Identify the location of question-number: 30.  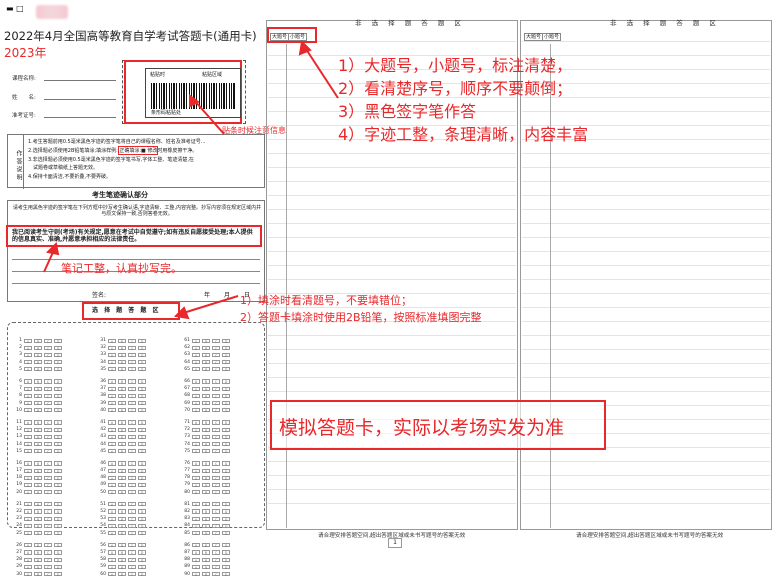
(19, 574).